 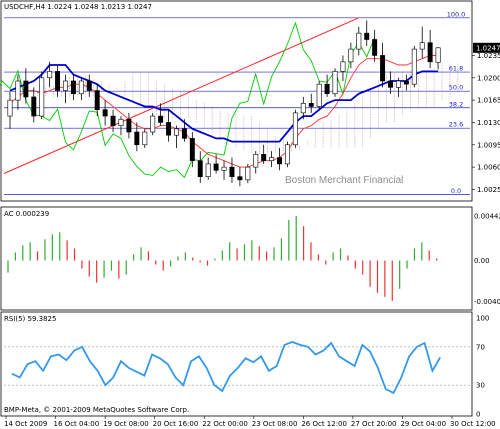 I want to click on price-tick-label: 1.0095, so click(x=488, y=145).